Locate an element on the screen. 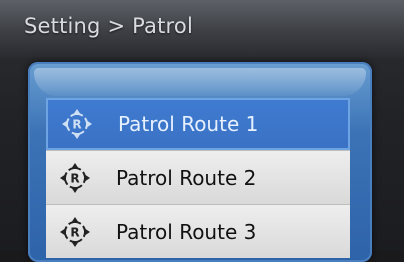  breadcrumb: Setting > Patrol is located at coordinates (109, 26).